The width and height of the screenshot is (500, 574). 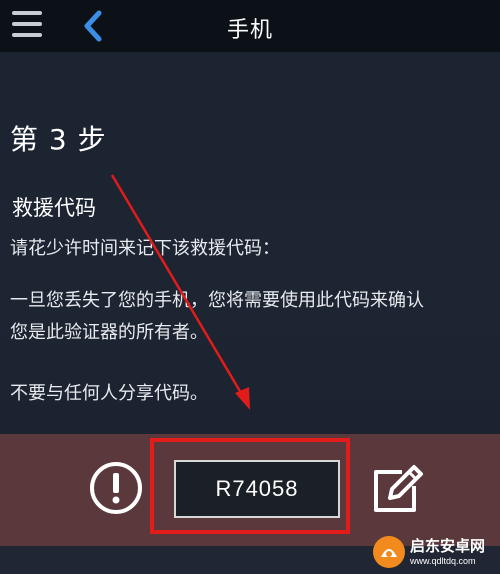 What do you see at coordinates (389, 552) in the screenshot?
I see `watermark-logo-icon` at bounding box center [389, 552].